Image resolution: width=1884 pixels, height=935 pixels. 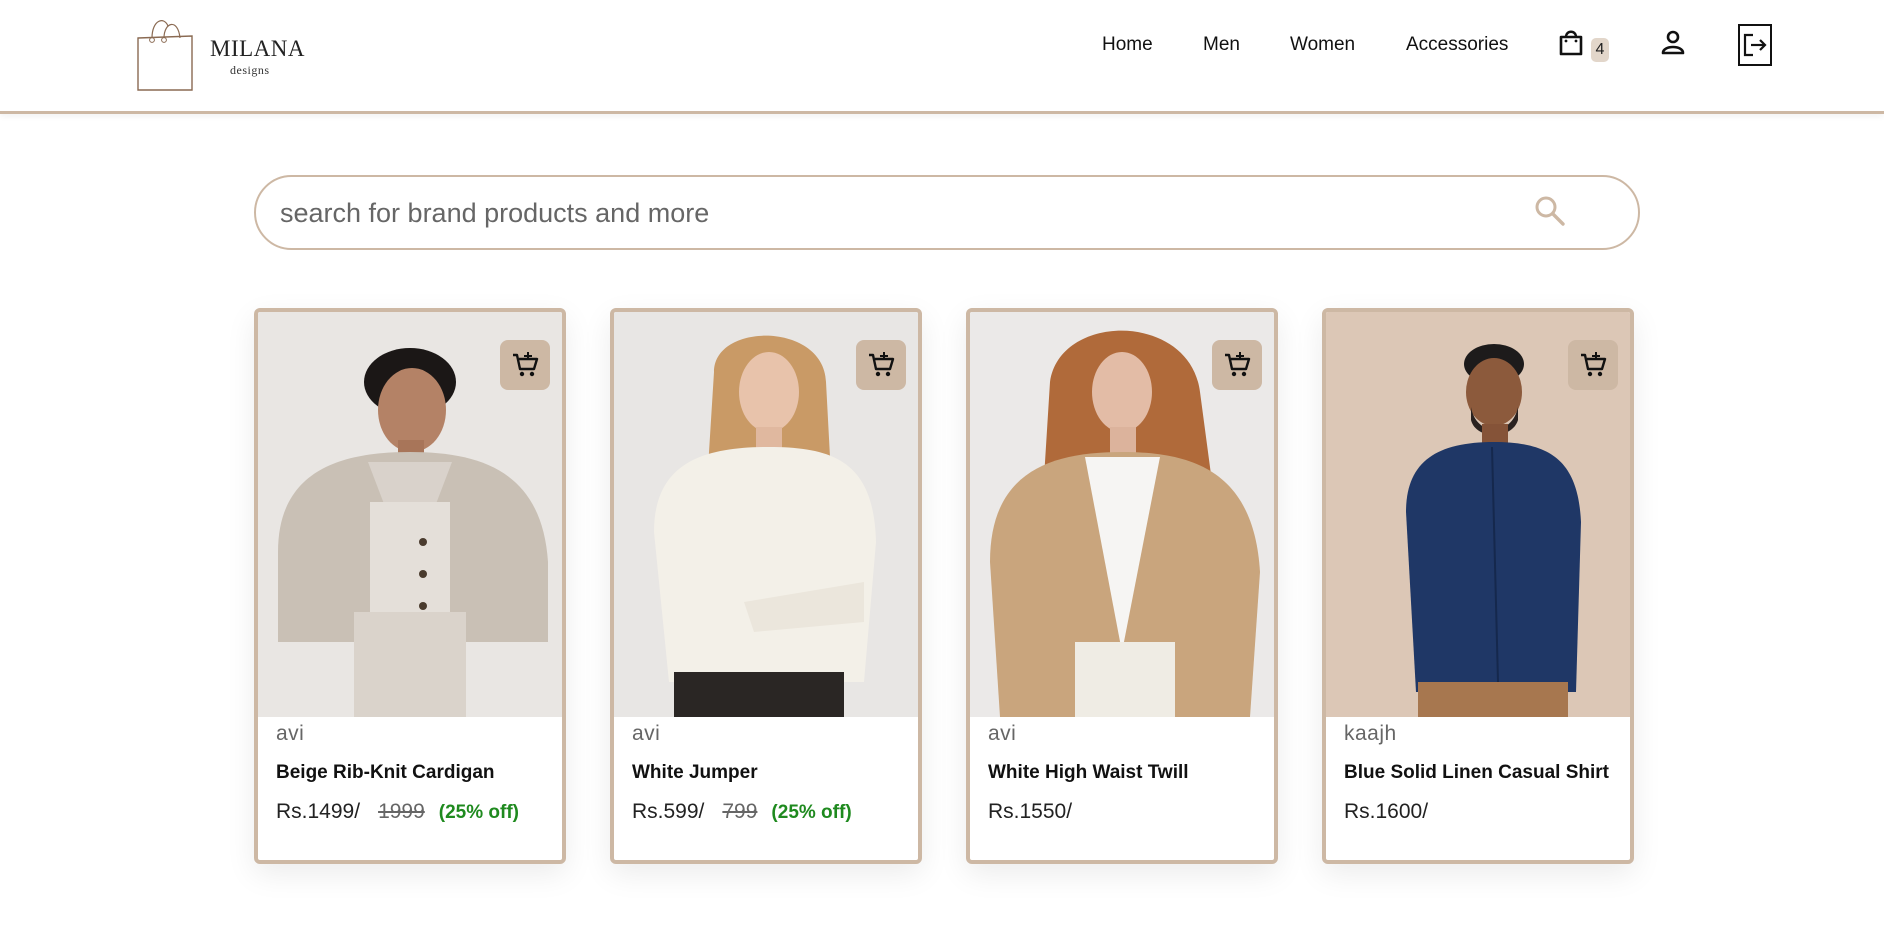 What do you see at coordinates (880, 213) in the screenshot?
I see `search-input` at bounding box center [880, 213].